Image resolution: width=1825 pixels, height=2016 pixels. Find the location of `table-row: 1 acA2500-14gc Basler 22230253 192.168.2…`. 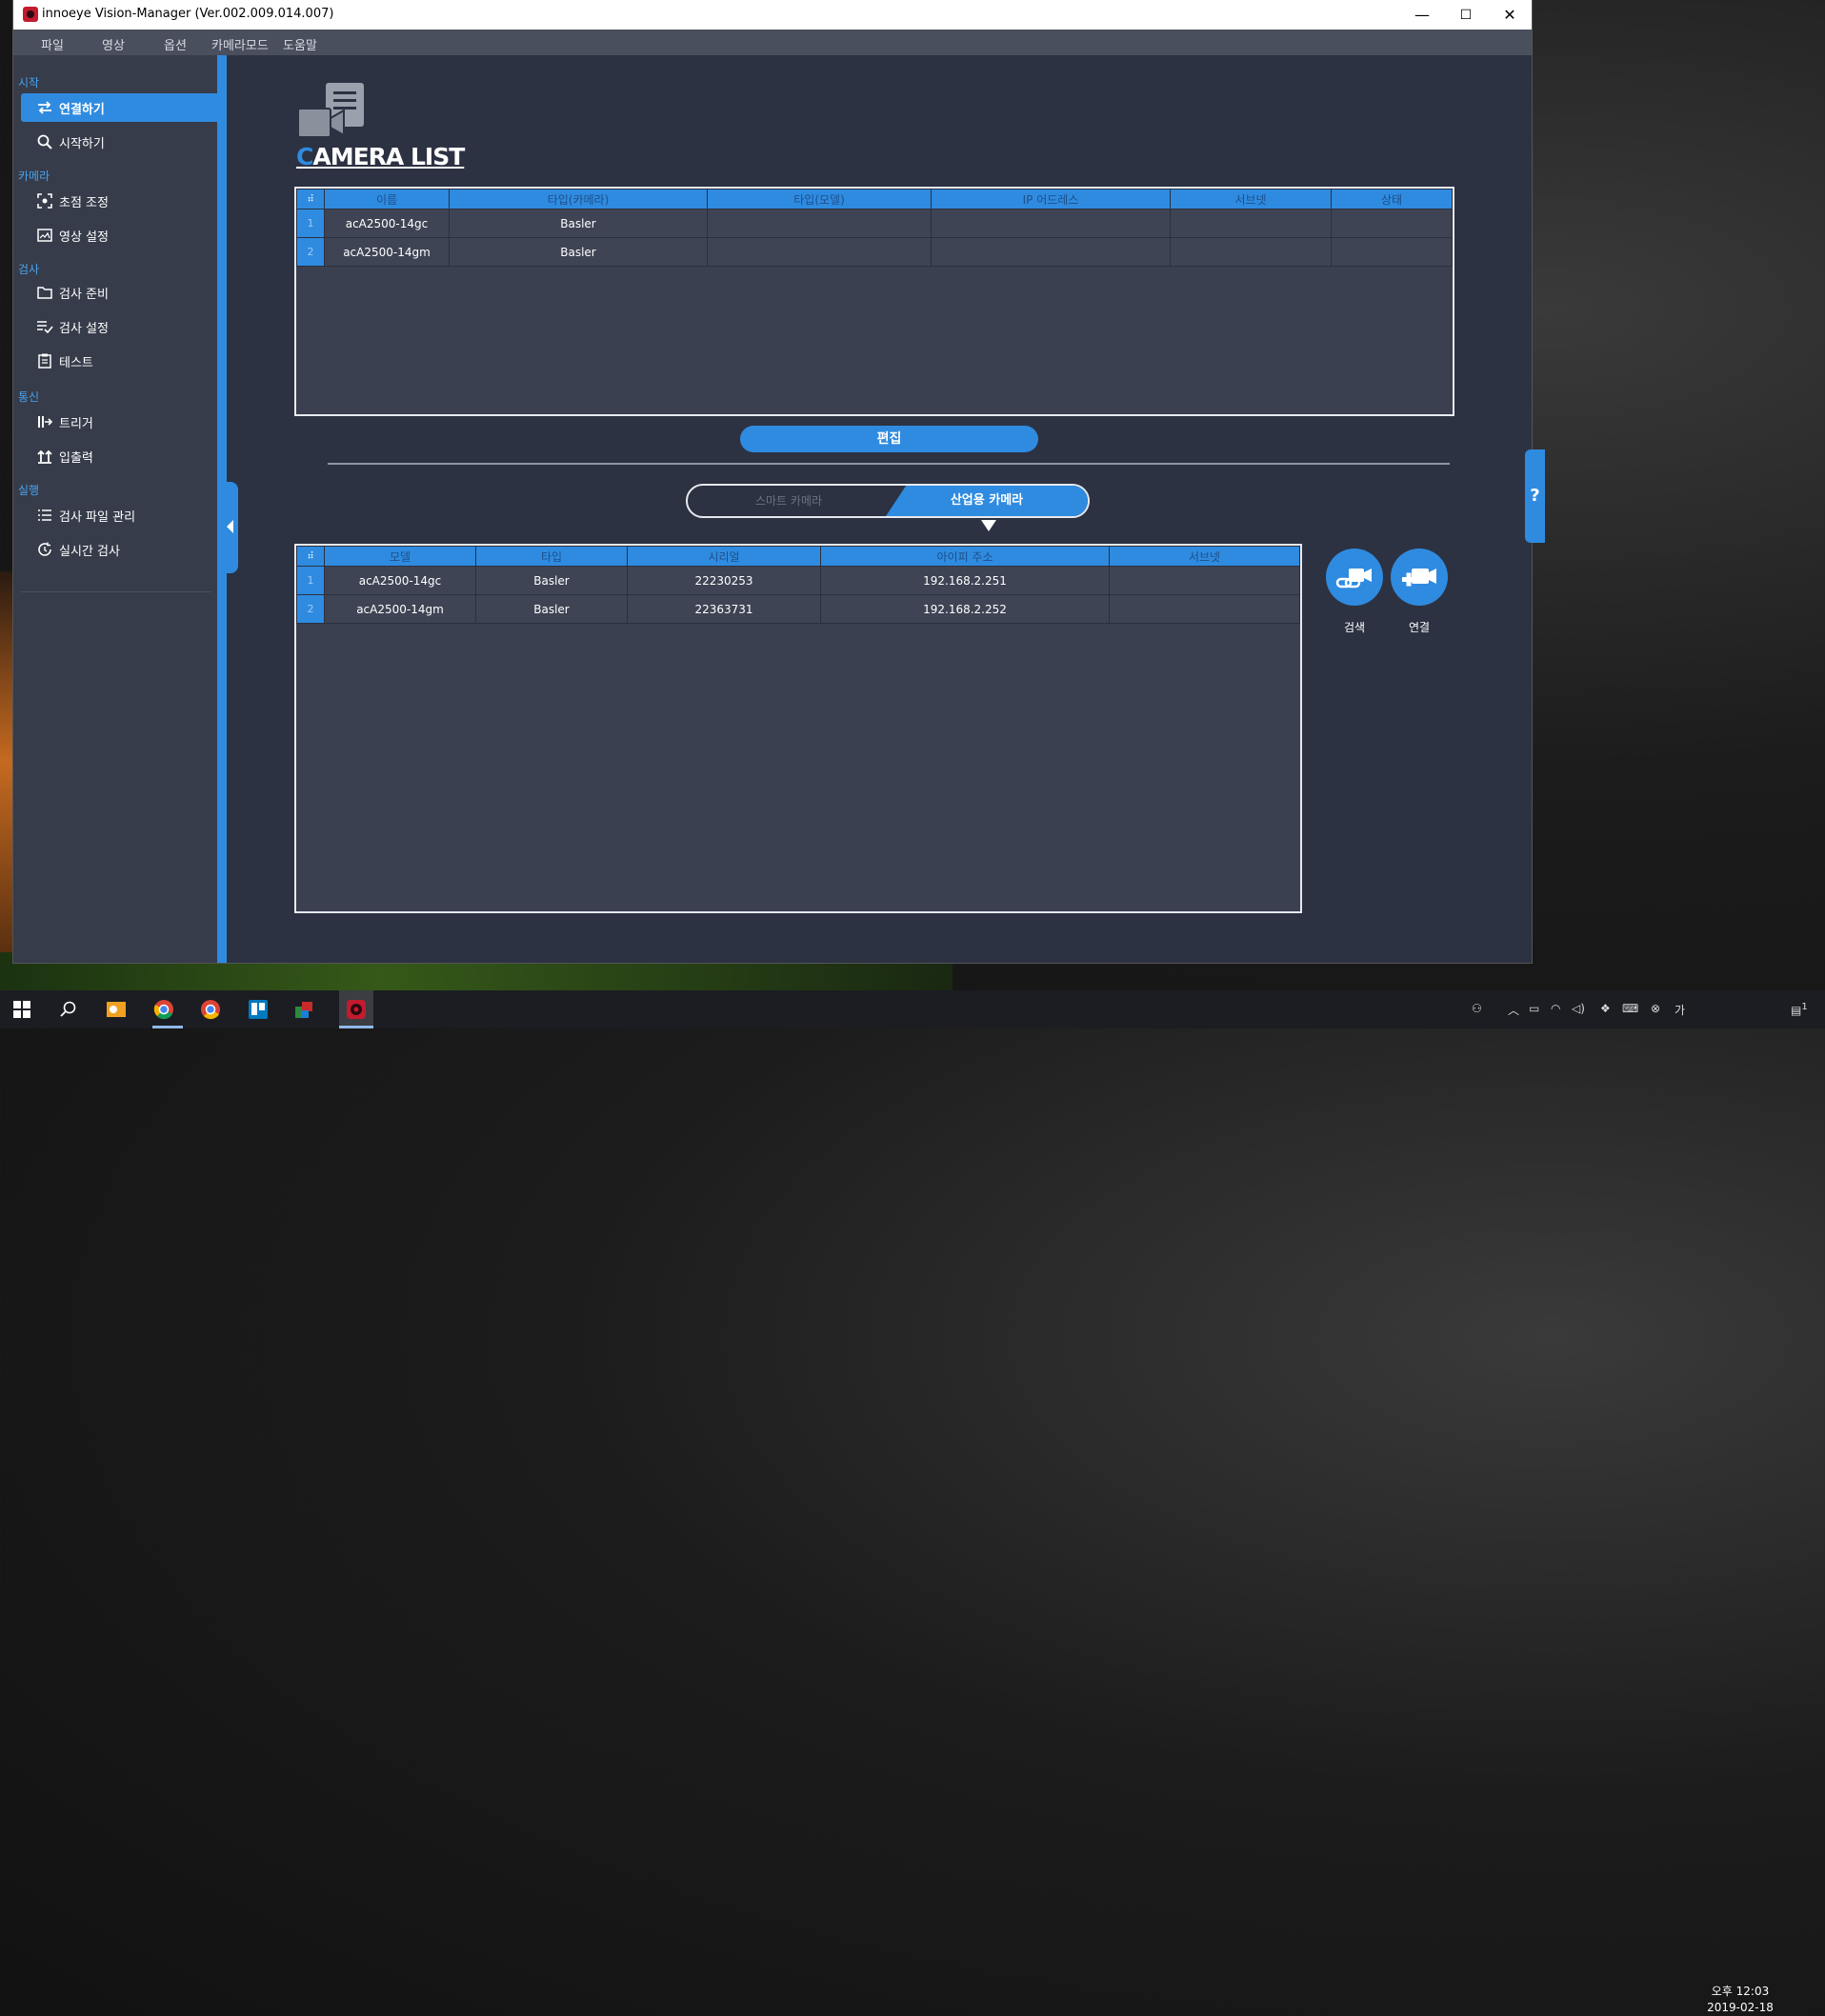

table-row: 1 acA2500-14gc Basler 22230253 192.168.2… is located at coordinates (798, 580).